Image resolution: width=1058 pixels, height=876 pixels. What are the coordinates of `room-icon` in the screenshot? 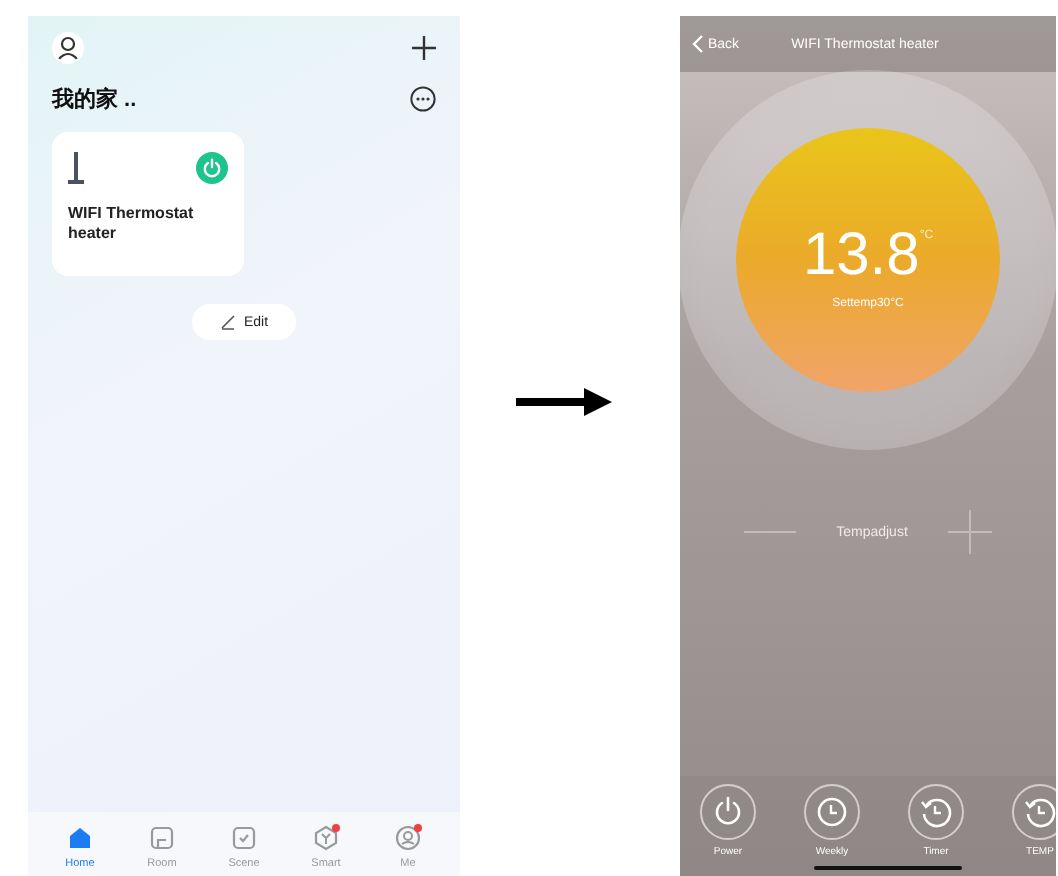 It's located at (162, 838).